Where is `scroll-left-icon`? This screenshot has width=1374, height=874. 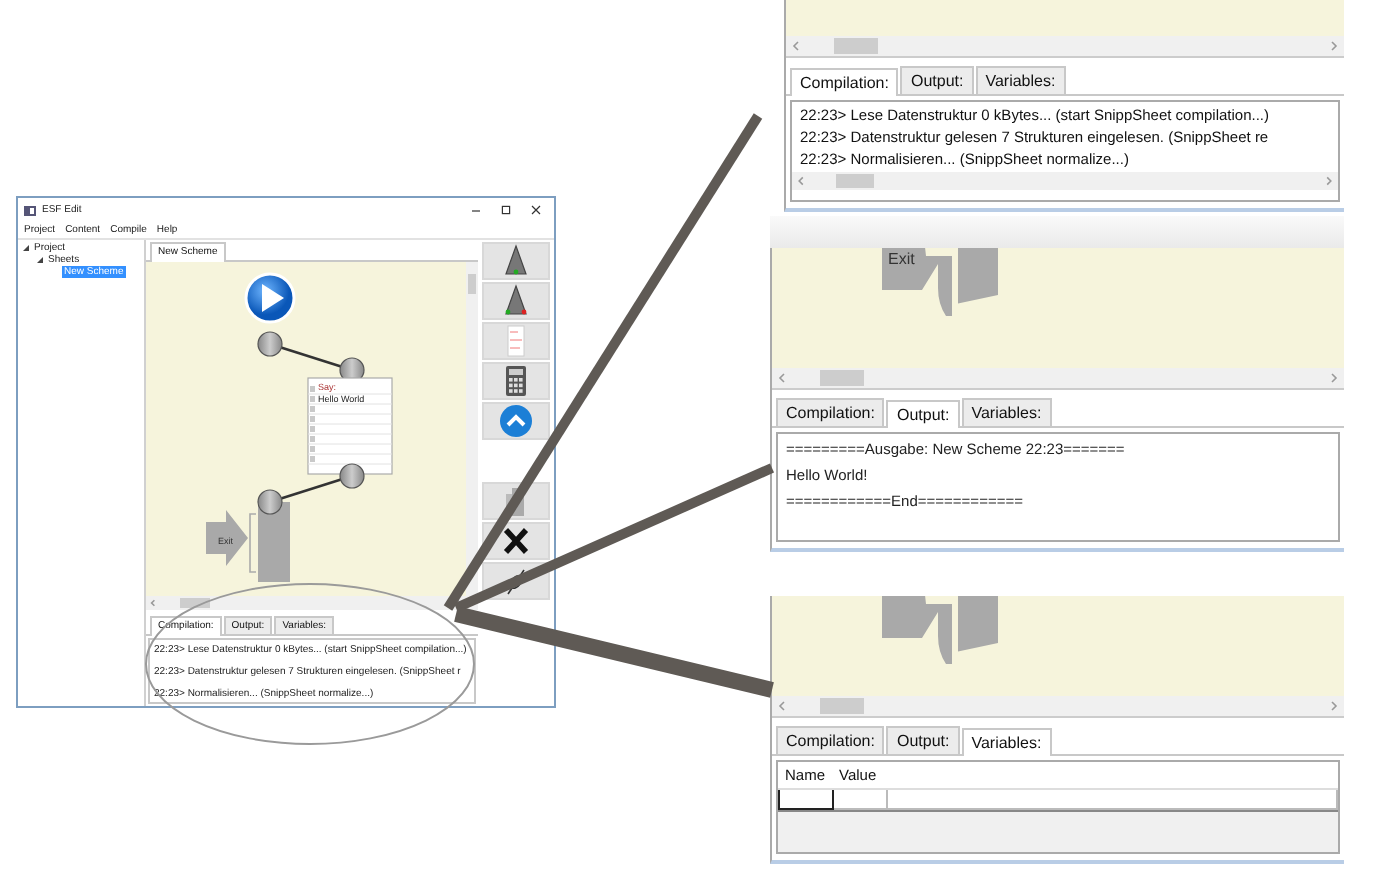
scroll-left-icon is located at coordinates (153, 603).